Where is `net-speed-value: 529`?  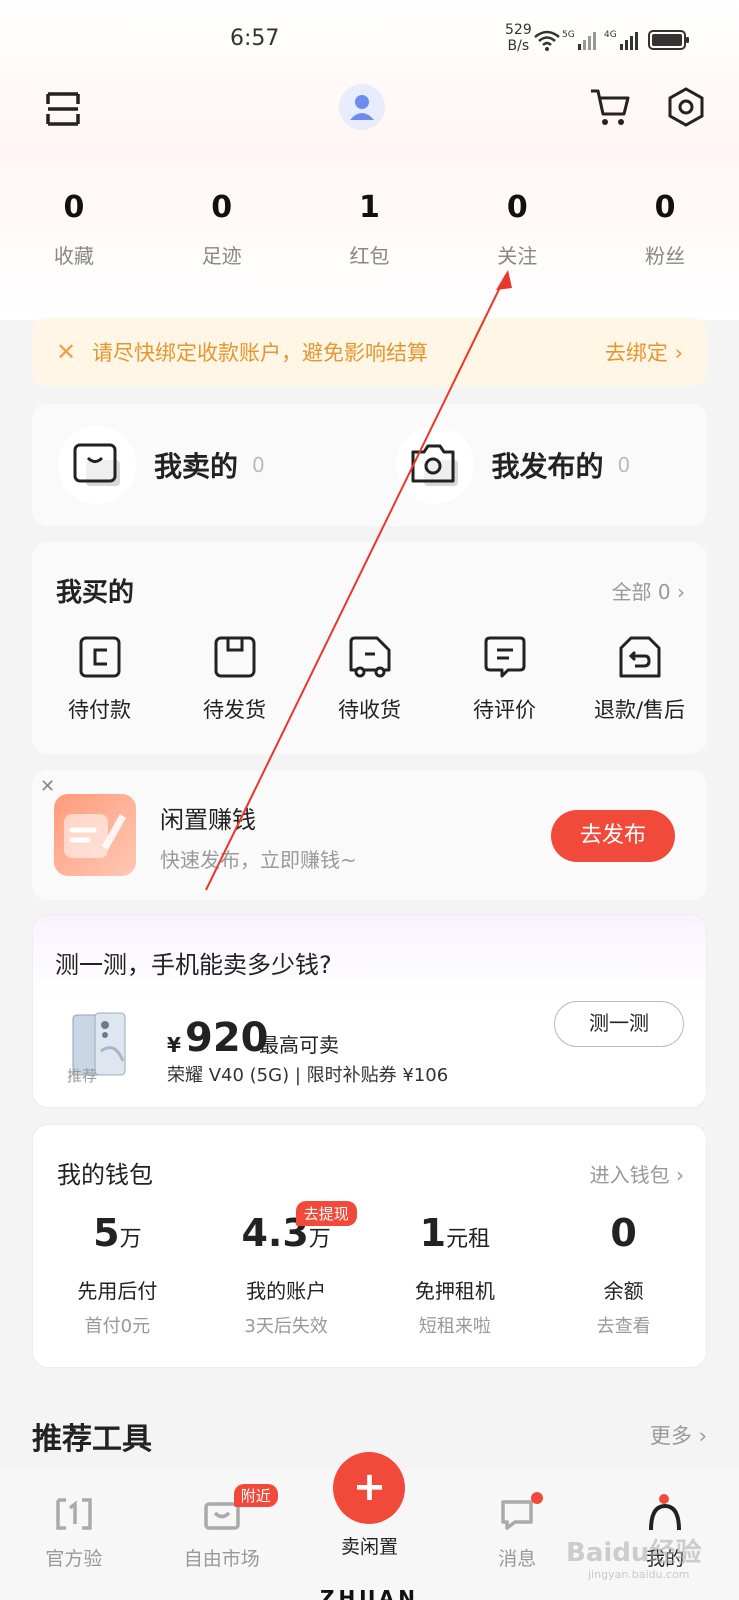 net-speed-value: 529 is located at coordinates (518, 30).